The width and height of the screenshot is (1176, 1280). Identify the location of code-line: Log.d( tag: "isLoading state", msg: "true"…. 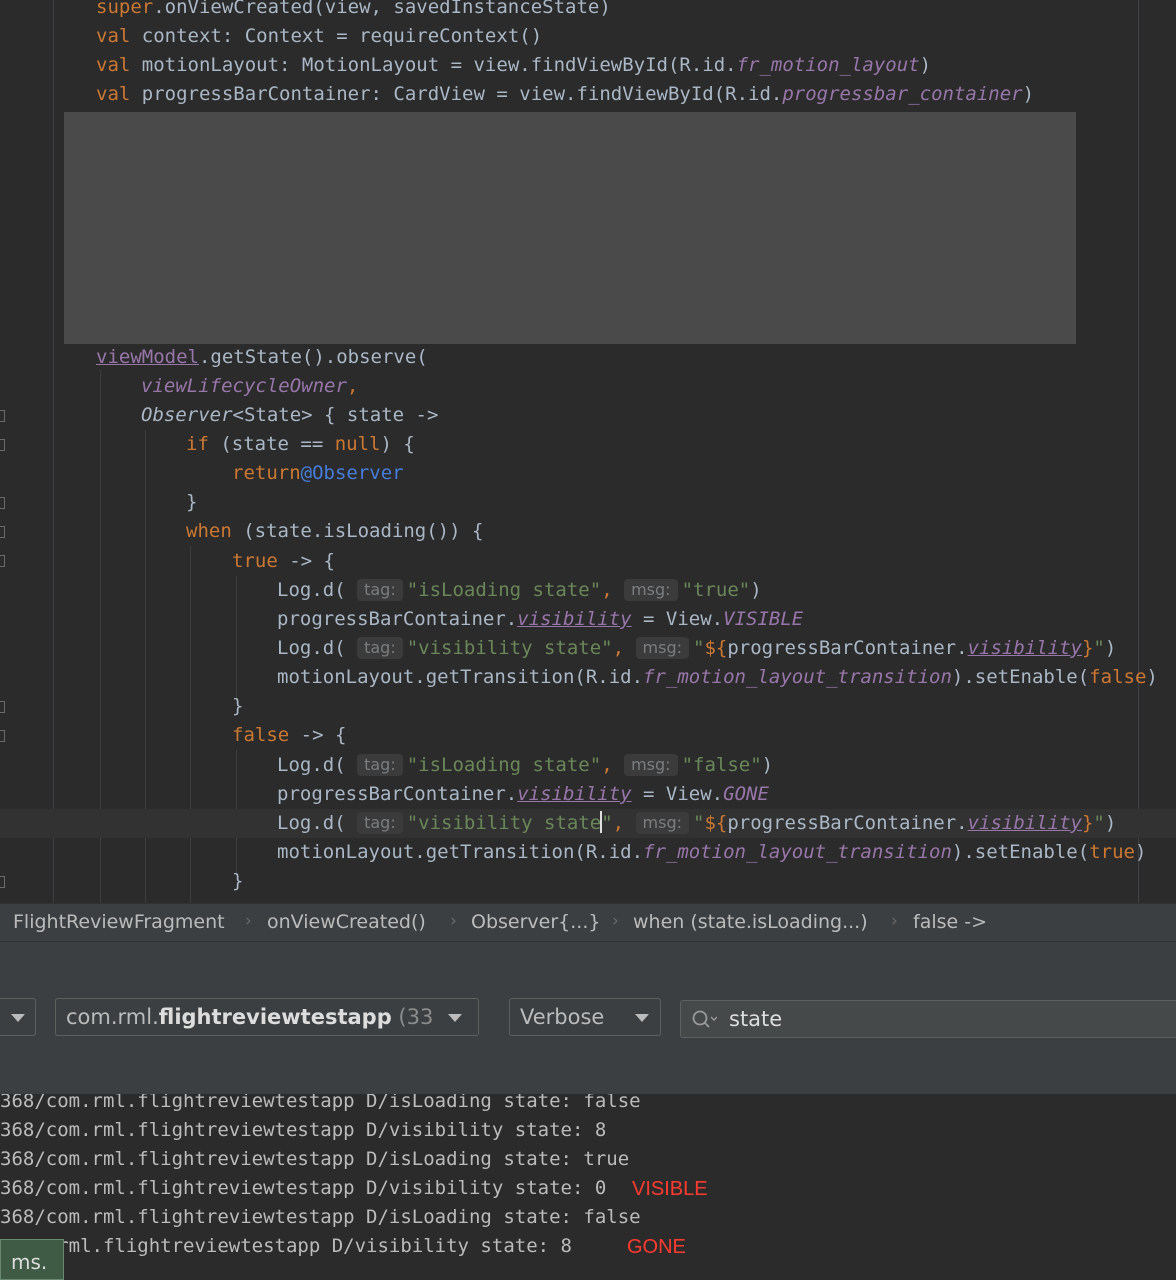
(519, 590).